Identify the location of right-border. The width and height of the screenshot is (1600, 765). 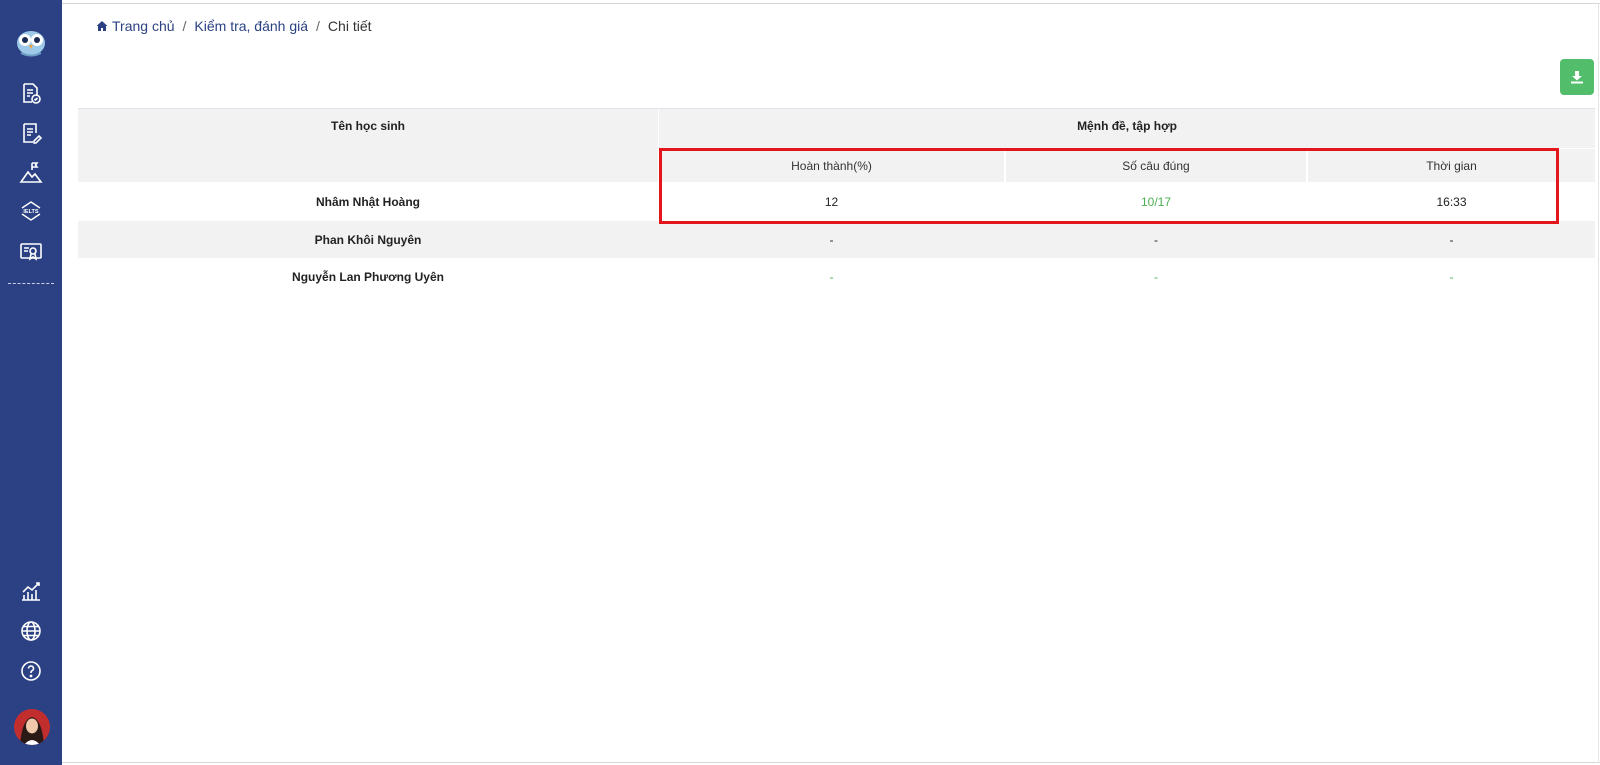
(1598, 383).